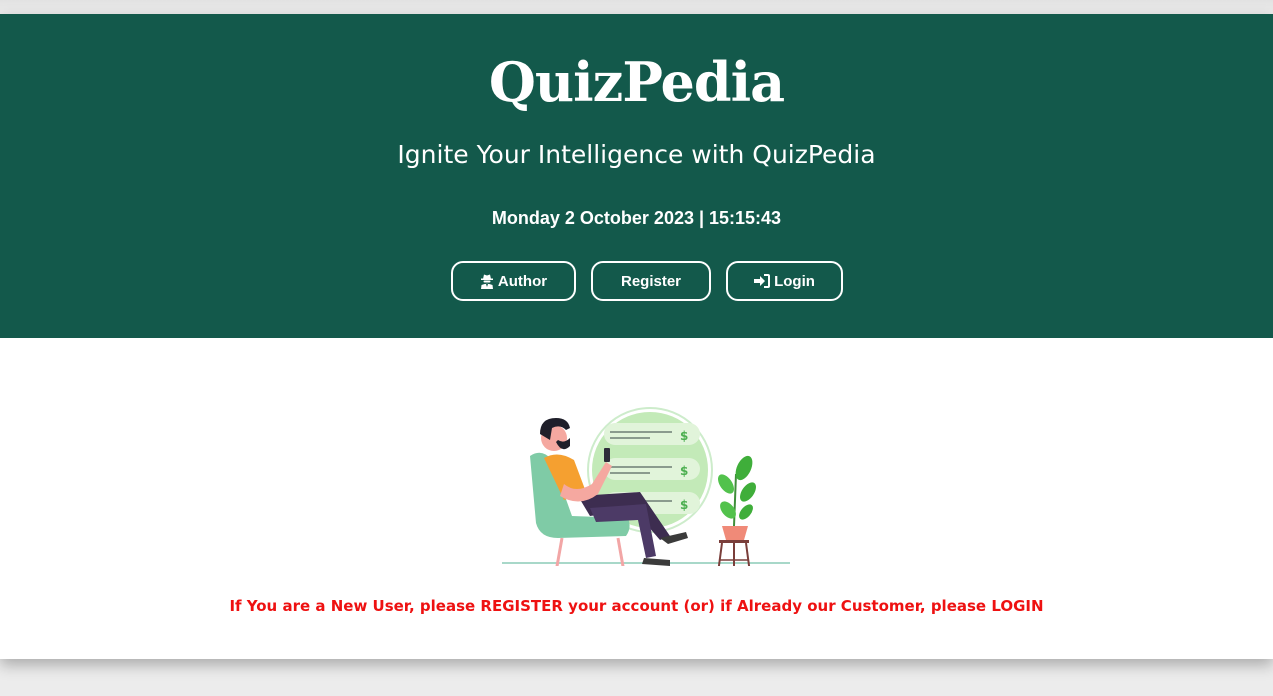 Image resolution: width=1273 pixels, height=696 pixels. I want to click on current-datetime: Monday 2 October 2023 | 15:15:43, so click(636, 218).